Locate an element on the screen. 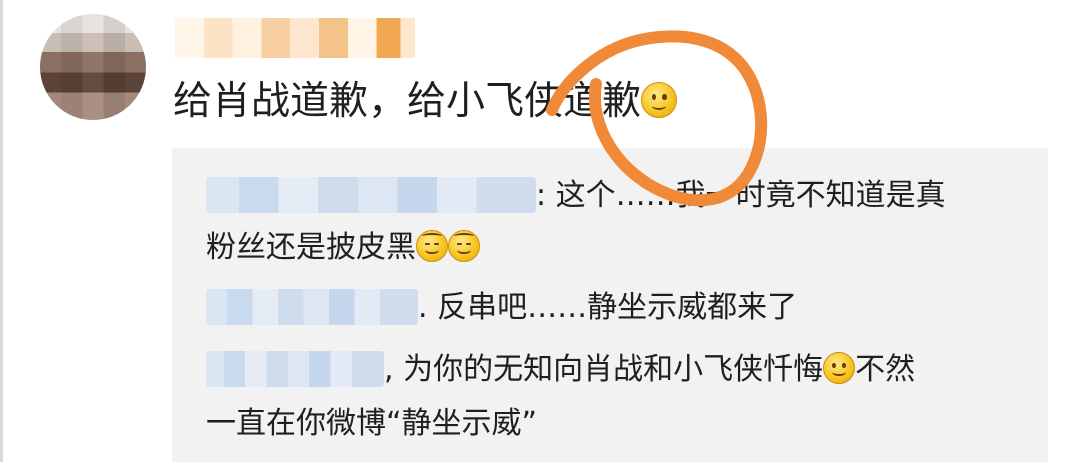  reply-3-text-2: 一直在你微博“静坐示威” is located at coordinates (372, 423).